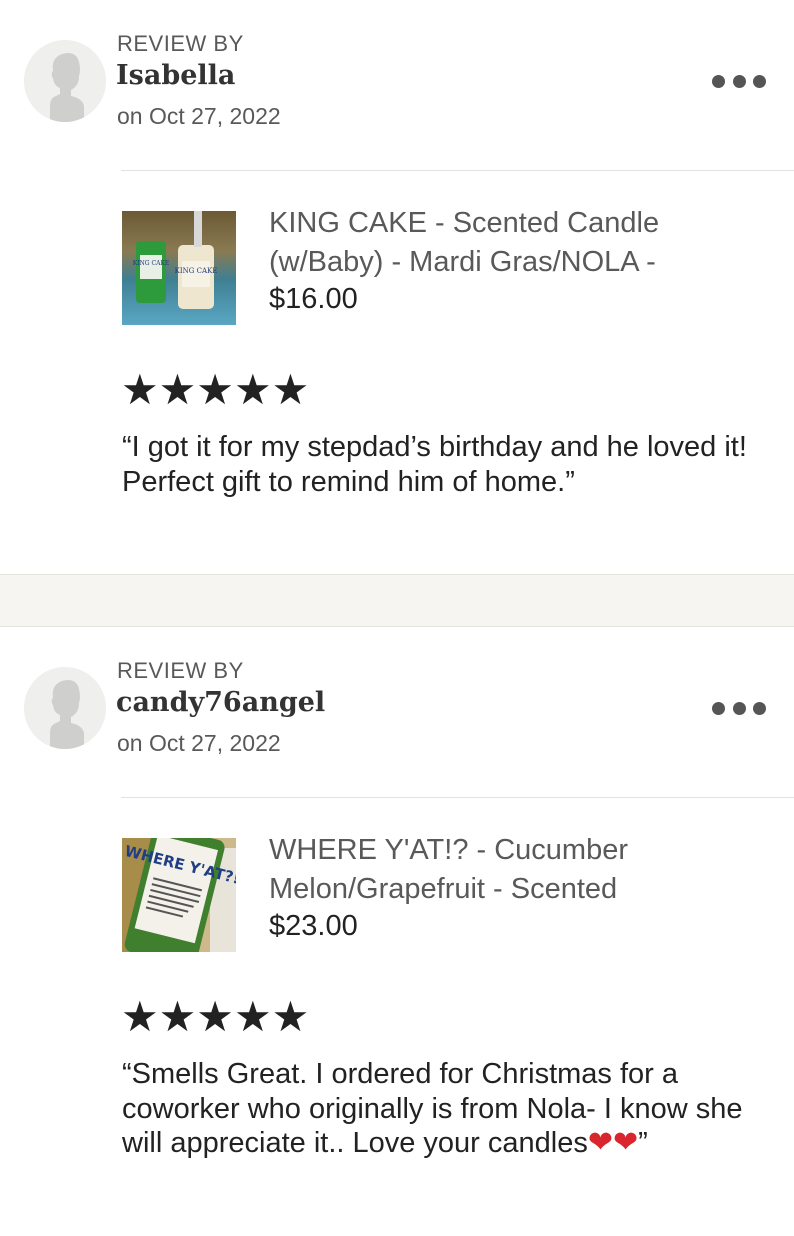 This screenshot has width=794, height=1236. What do you see at coordinates (313, 299) in the screenshot?
I see `product-price: $16.00` at bounding box center [313, 299].